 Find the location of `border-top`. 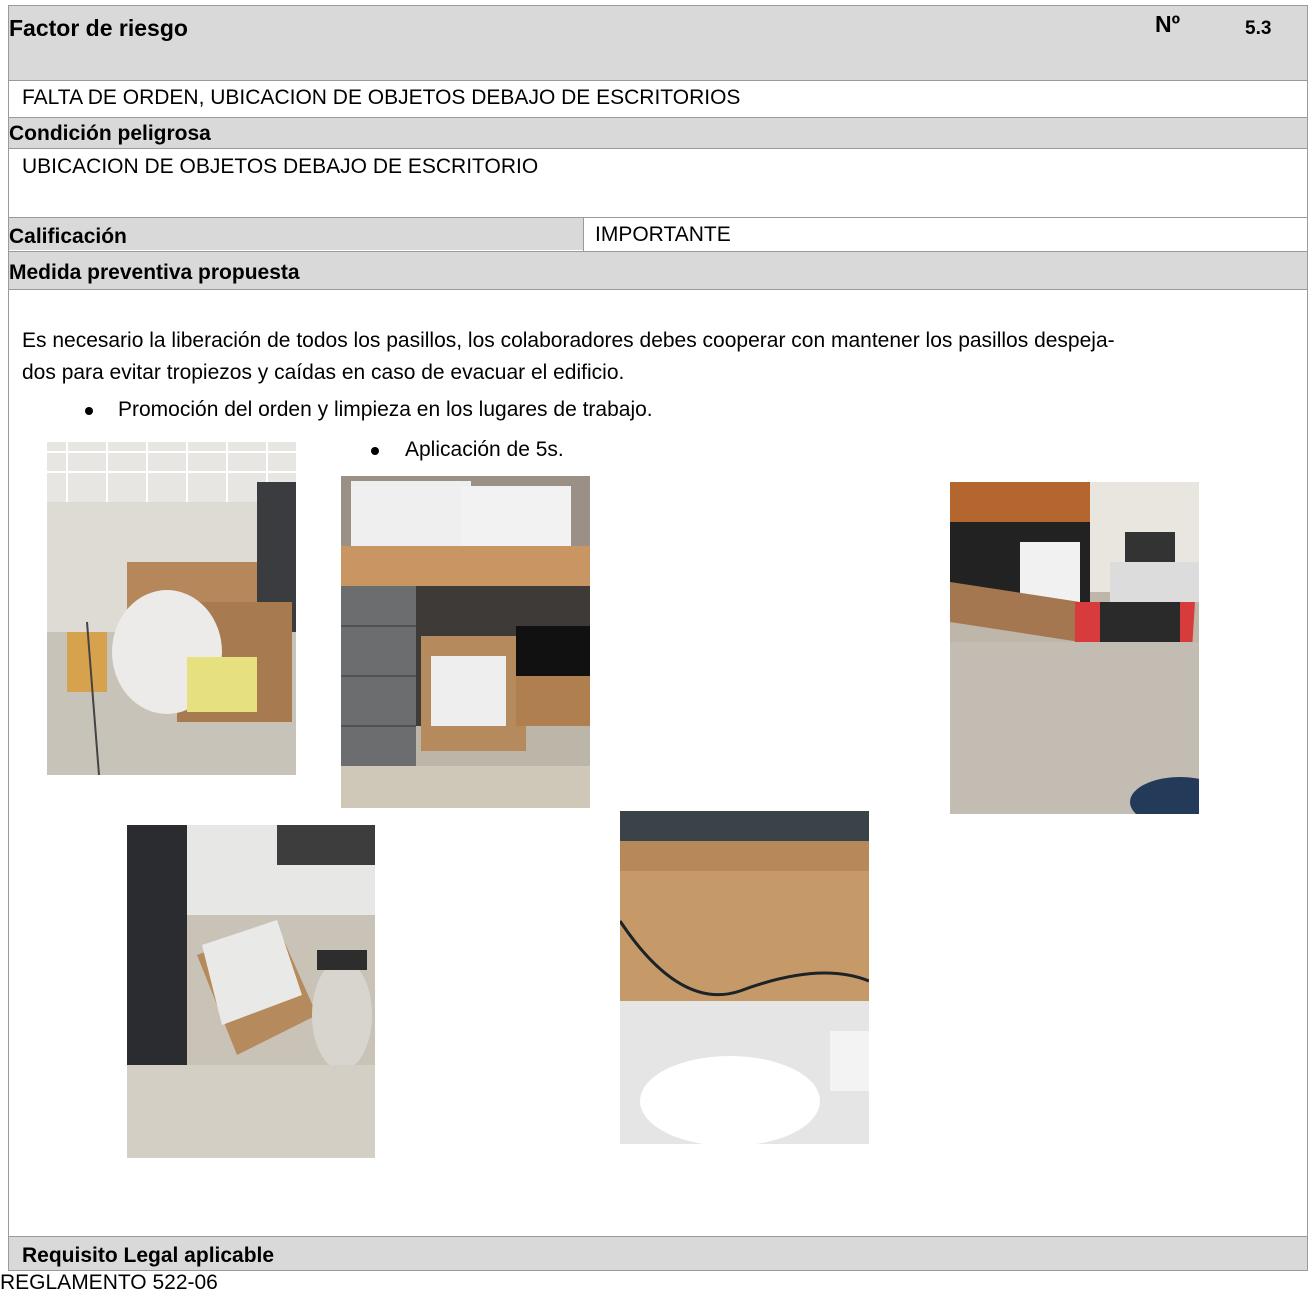

border-top is located at coordinates (658, 5).